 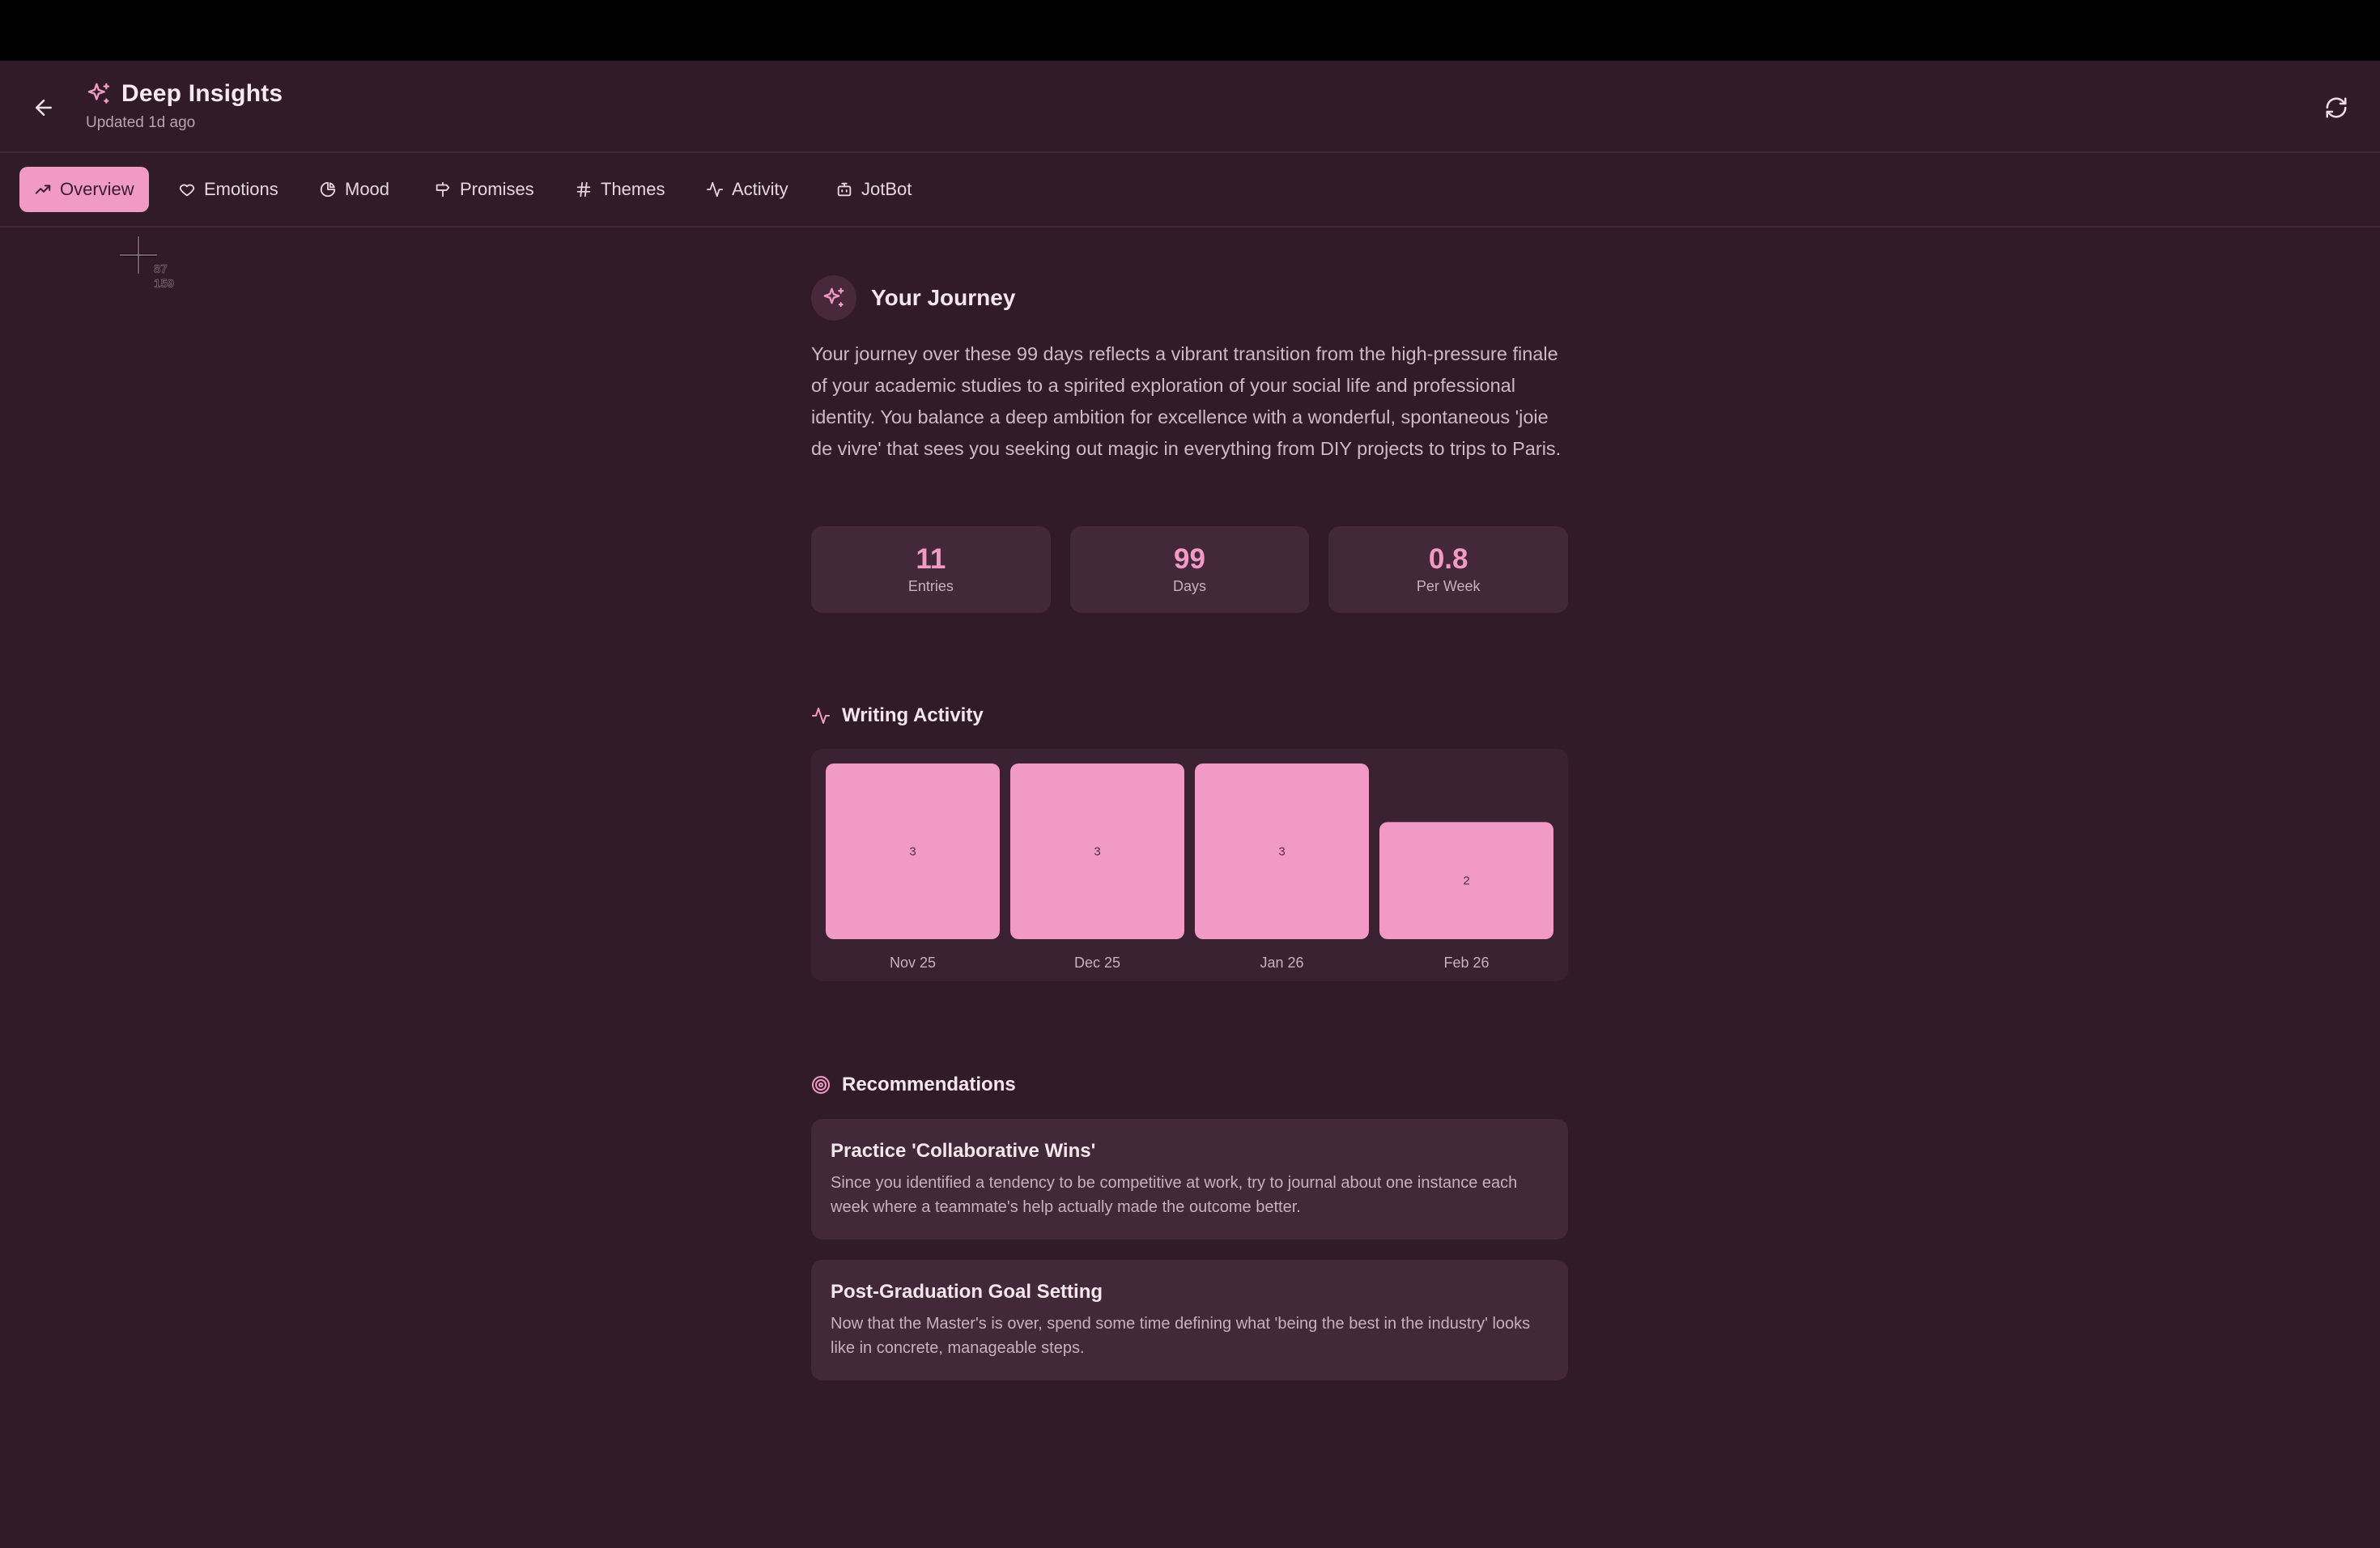 I want to click on tab-label: Overview, so click(x=97, y=189).